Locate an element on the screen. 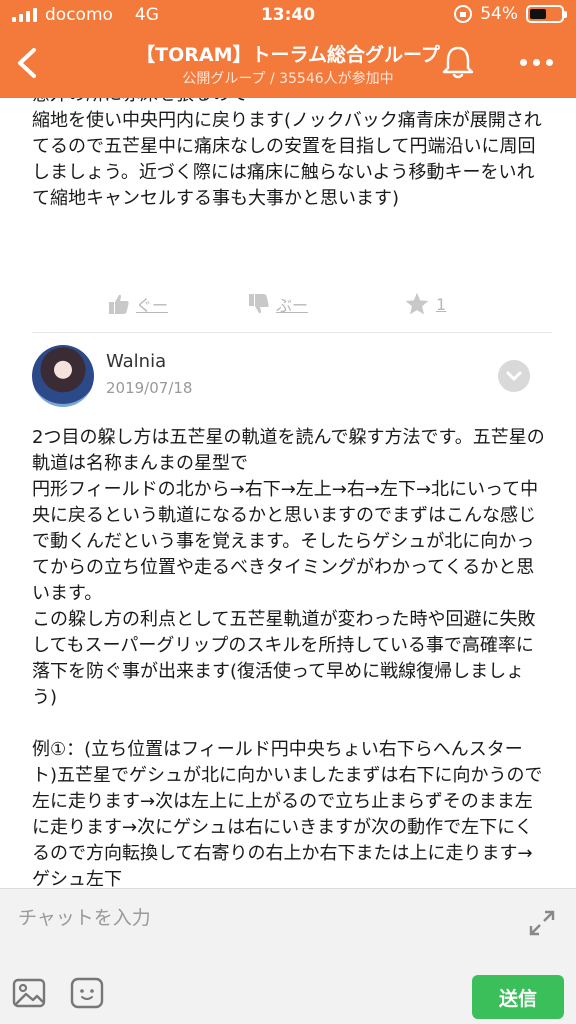  more-dots-icon is located at coordinates (523, 62).